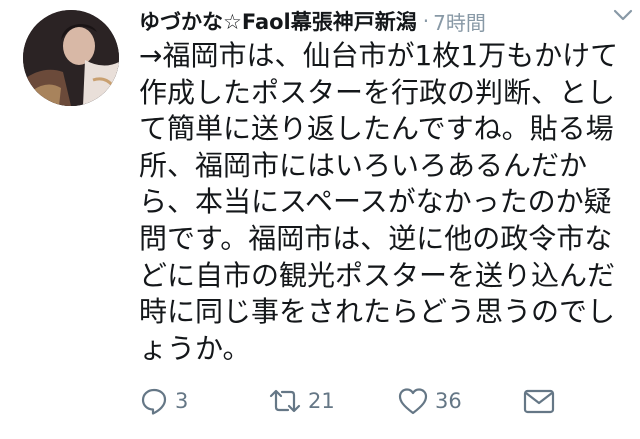 The image size is (640, 439). I want to click on avatar-image, so click(71, 58).